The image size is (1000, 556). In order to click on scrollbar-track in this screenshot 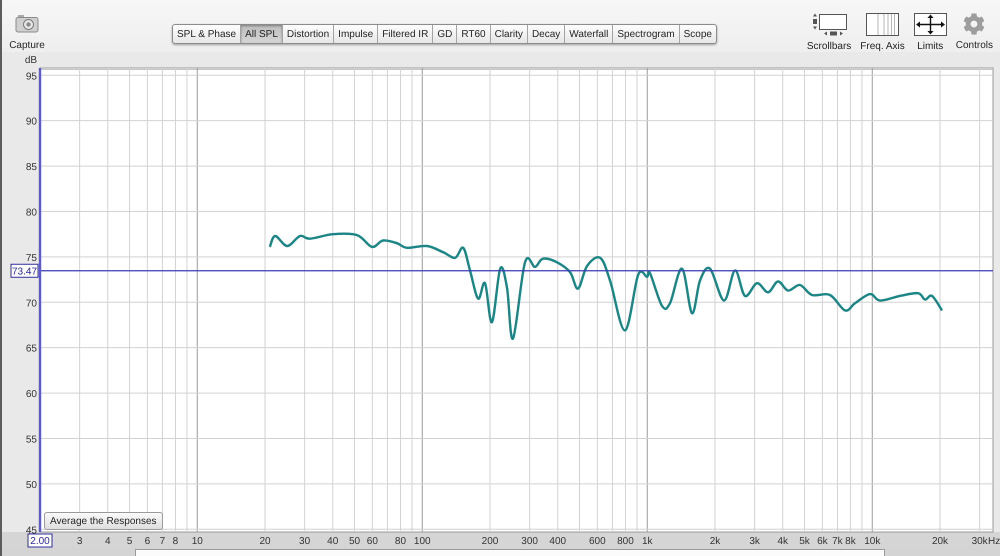, I will do `click(501, 552)`.